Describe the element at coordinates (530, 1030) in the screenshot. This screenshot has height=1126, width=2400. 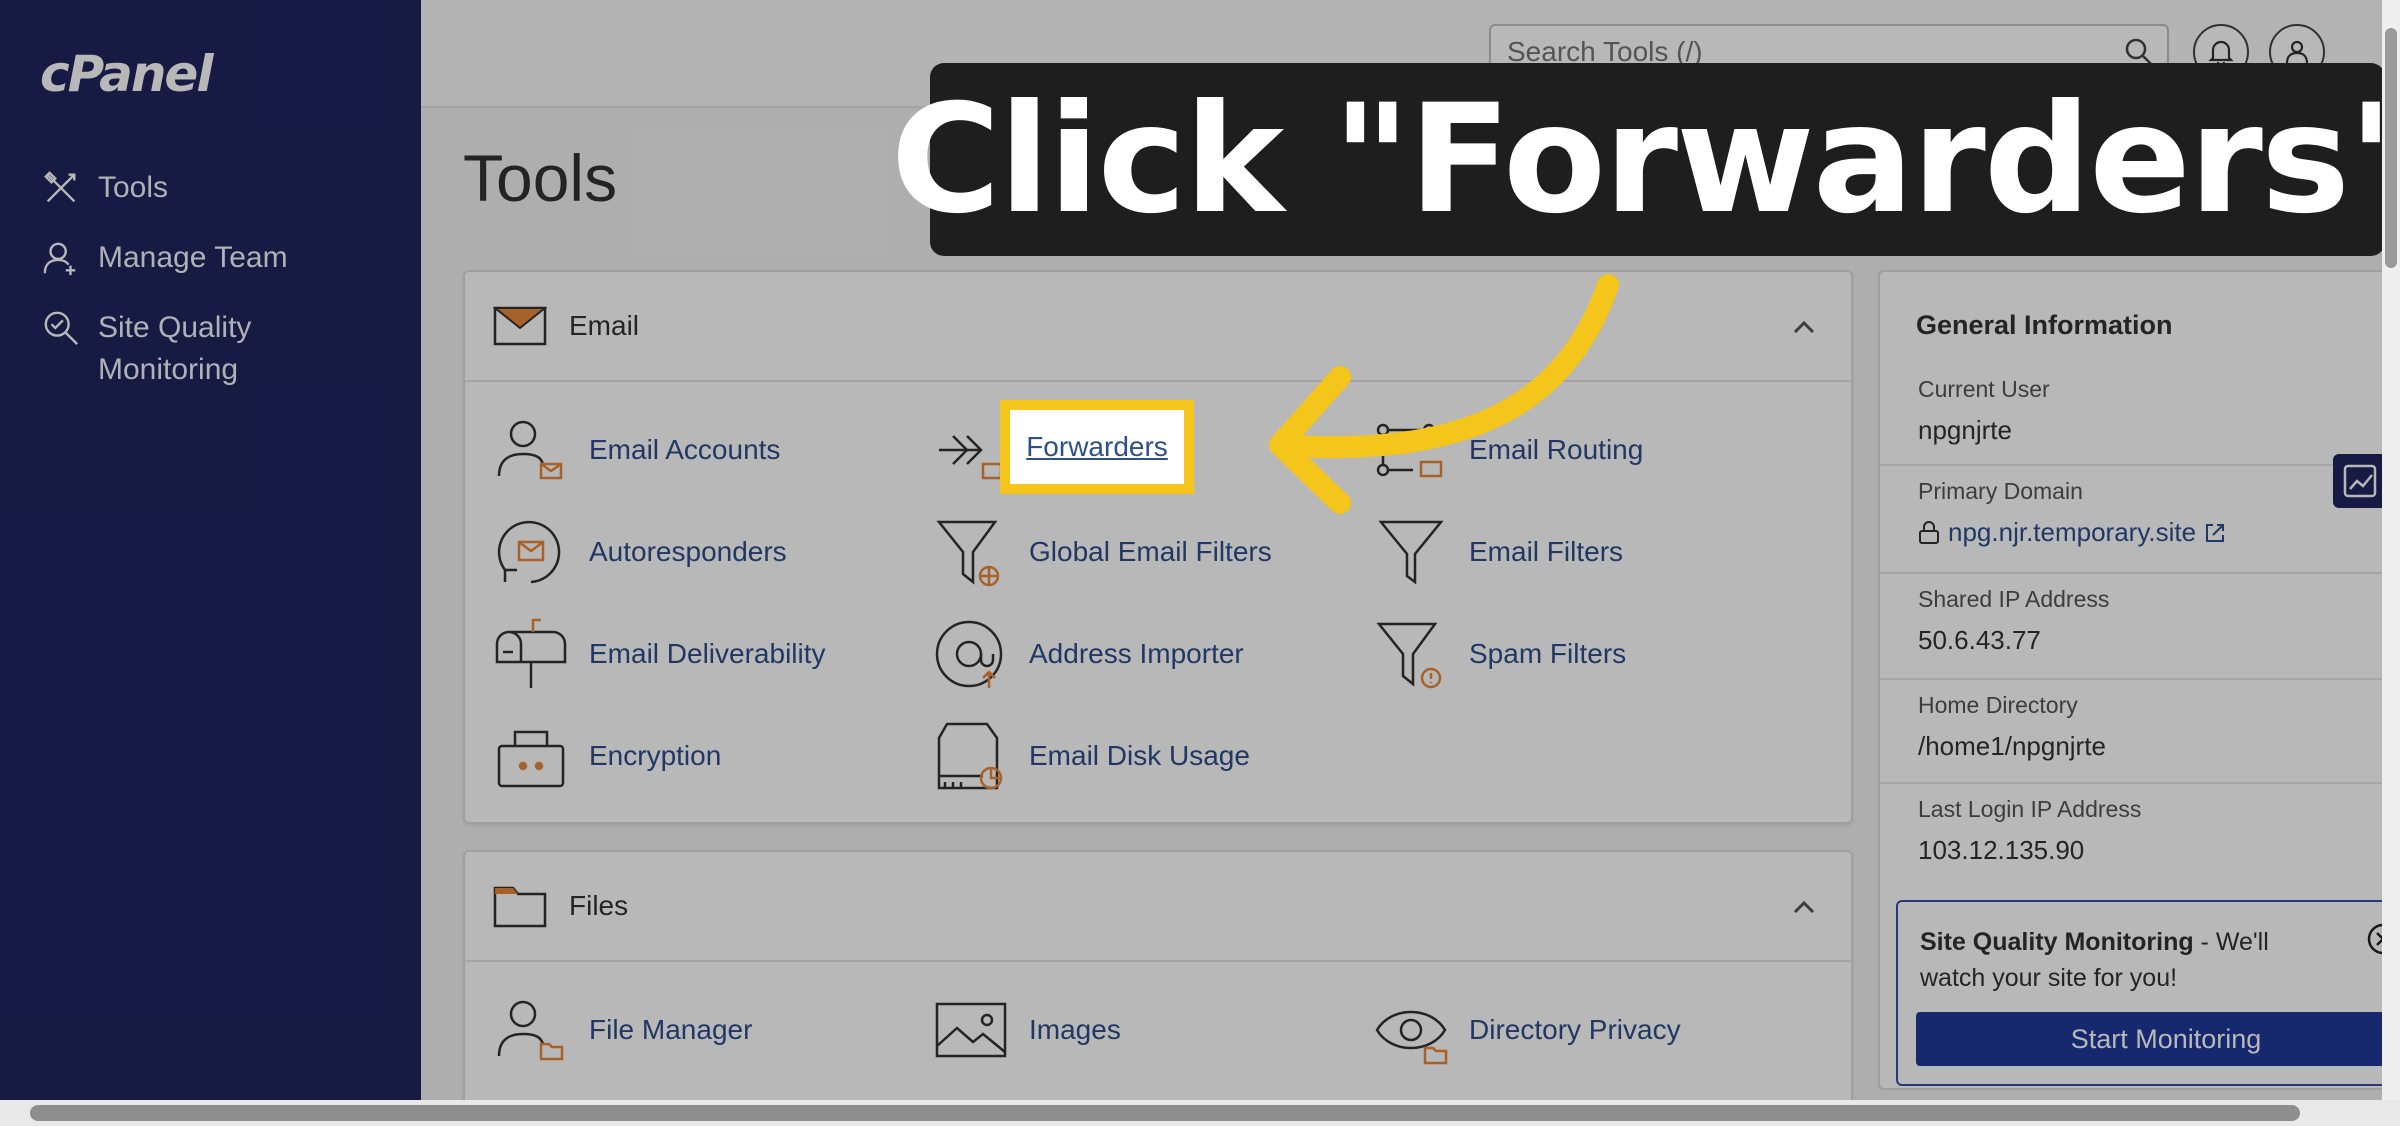
I see `file-manager-icon` at that location.